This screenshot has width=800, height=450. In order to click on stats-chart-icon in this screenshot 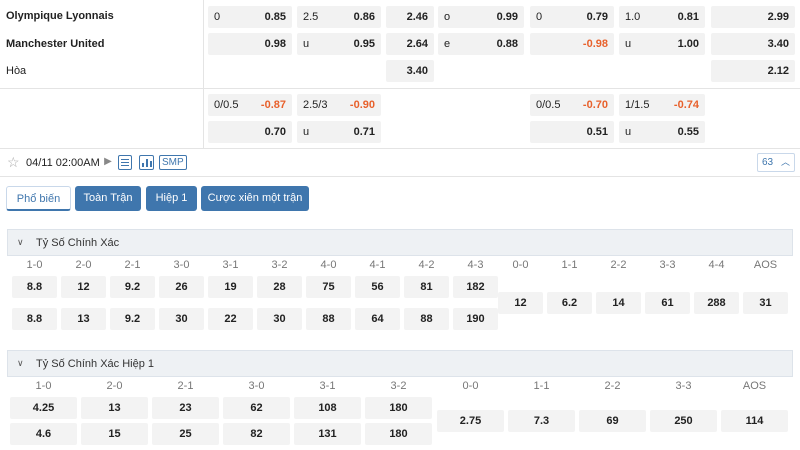, I will do `click(146, 162)`.